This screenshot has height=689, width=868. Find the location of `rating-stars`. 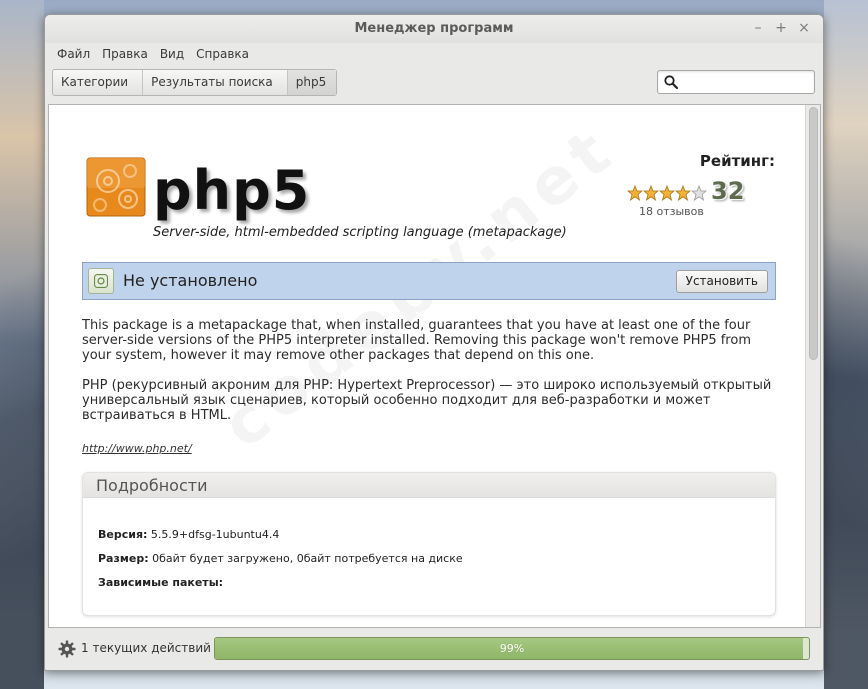

rating-stars is located at coordinates (667, 193).